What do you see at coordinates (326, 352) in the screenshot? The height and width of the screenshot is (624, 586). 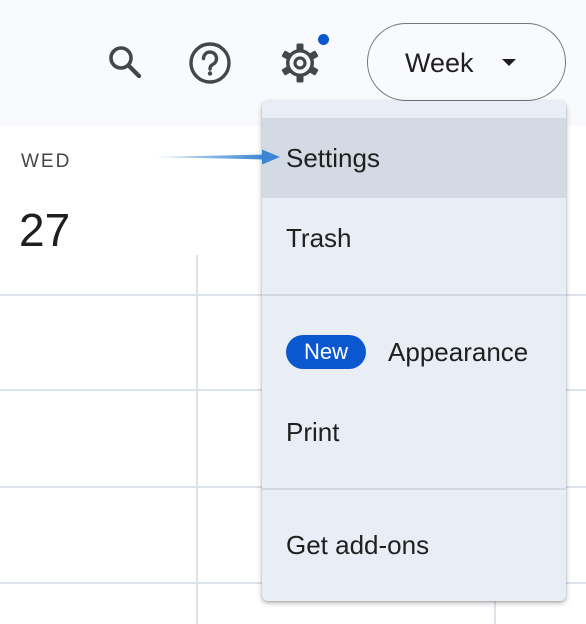 I see `new-badge: New` at bounding box center [326, 352].